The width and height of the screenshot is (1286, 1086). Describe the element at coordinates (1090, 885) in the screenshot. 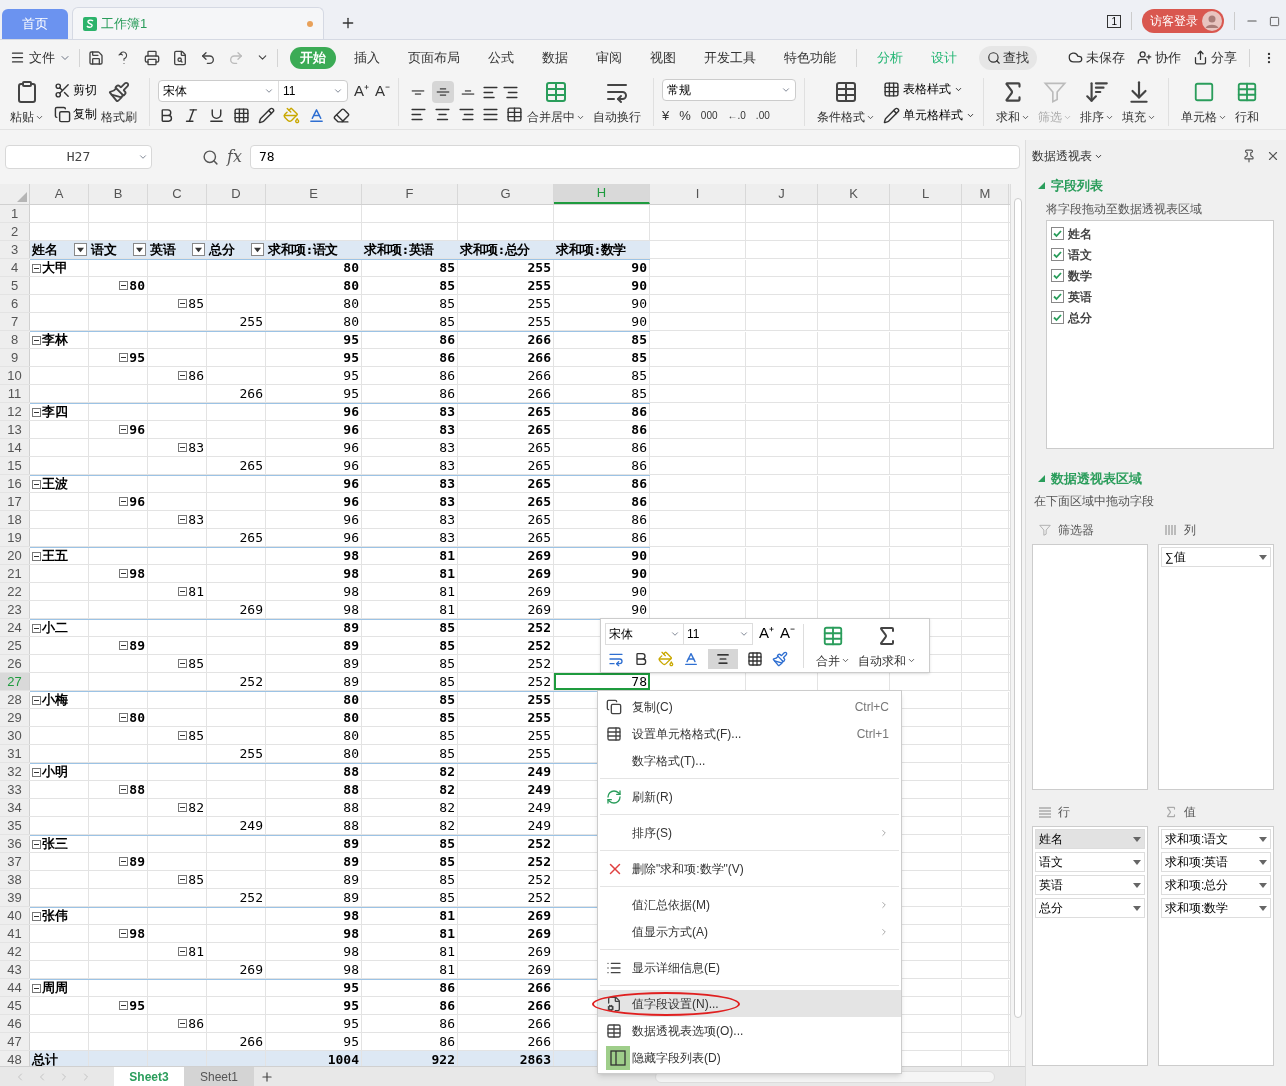

I see `area-field: 英语` at that location.